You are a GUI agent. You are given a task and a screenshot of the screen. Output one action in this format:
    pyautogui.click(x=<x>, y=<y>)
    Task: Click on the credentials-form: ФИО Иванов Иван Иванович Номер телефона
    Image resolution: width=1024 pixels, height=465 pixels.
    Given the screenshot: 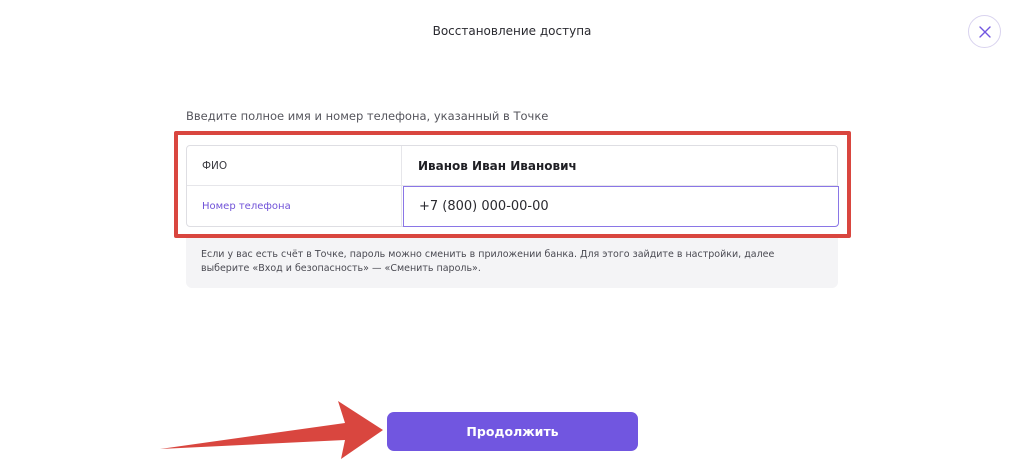 What is the action you would take?
    pyautogui.click(x=512, y=186)
    